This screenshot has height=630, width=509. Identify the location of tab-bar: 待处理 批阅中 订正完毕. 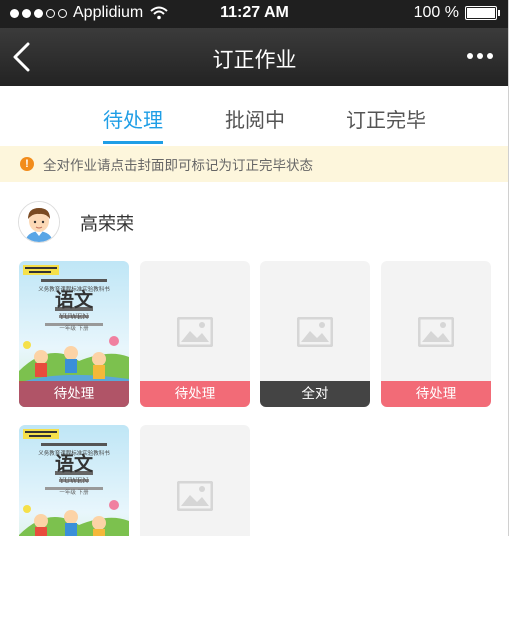
(254, 116).